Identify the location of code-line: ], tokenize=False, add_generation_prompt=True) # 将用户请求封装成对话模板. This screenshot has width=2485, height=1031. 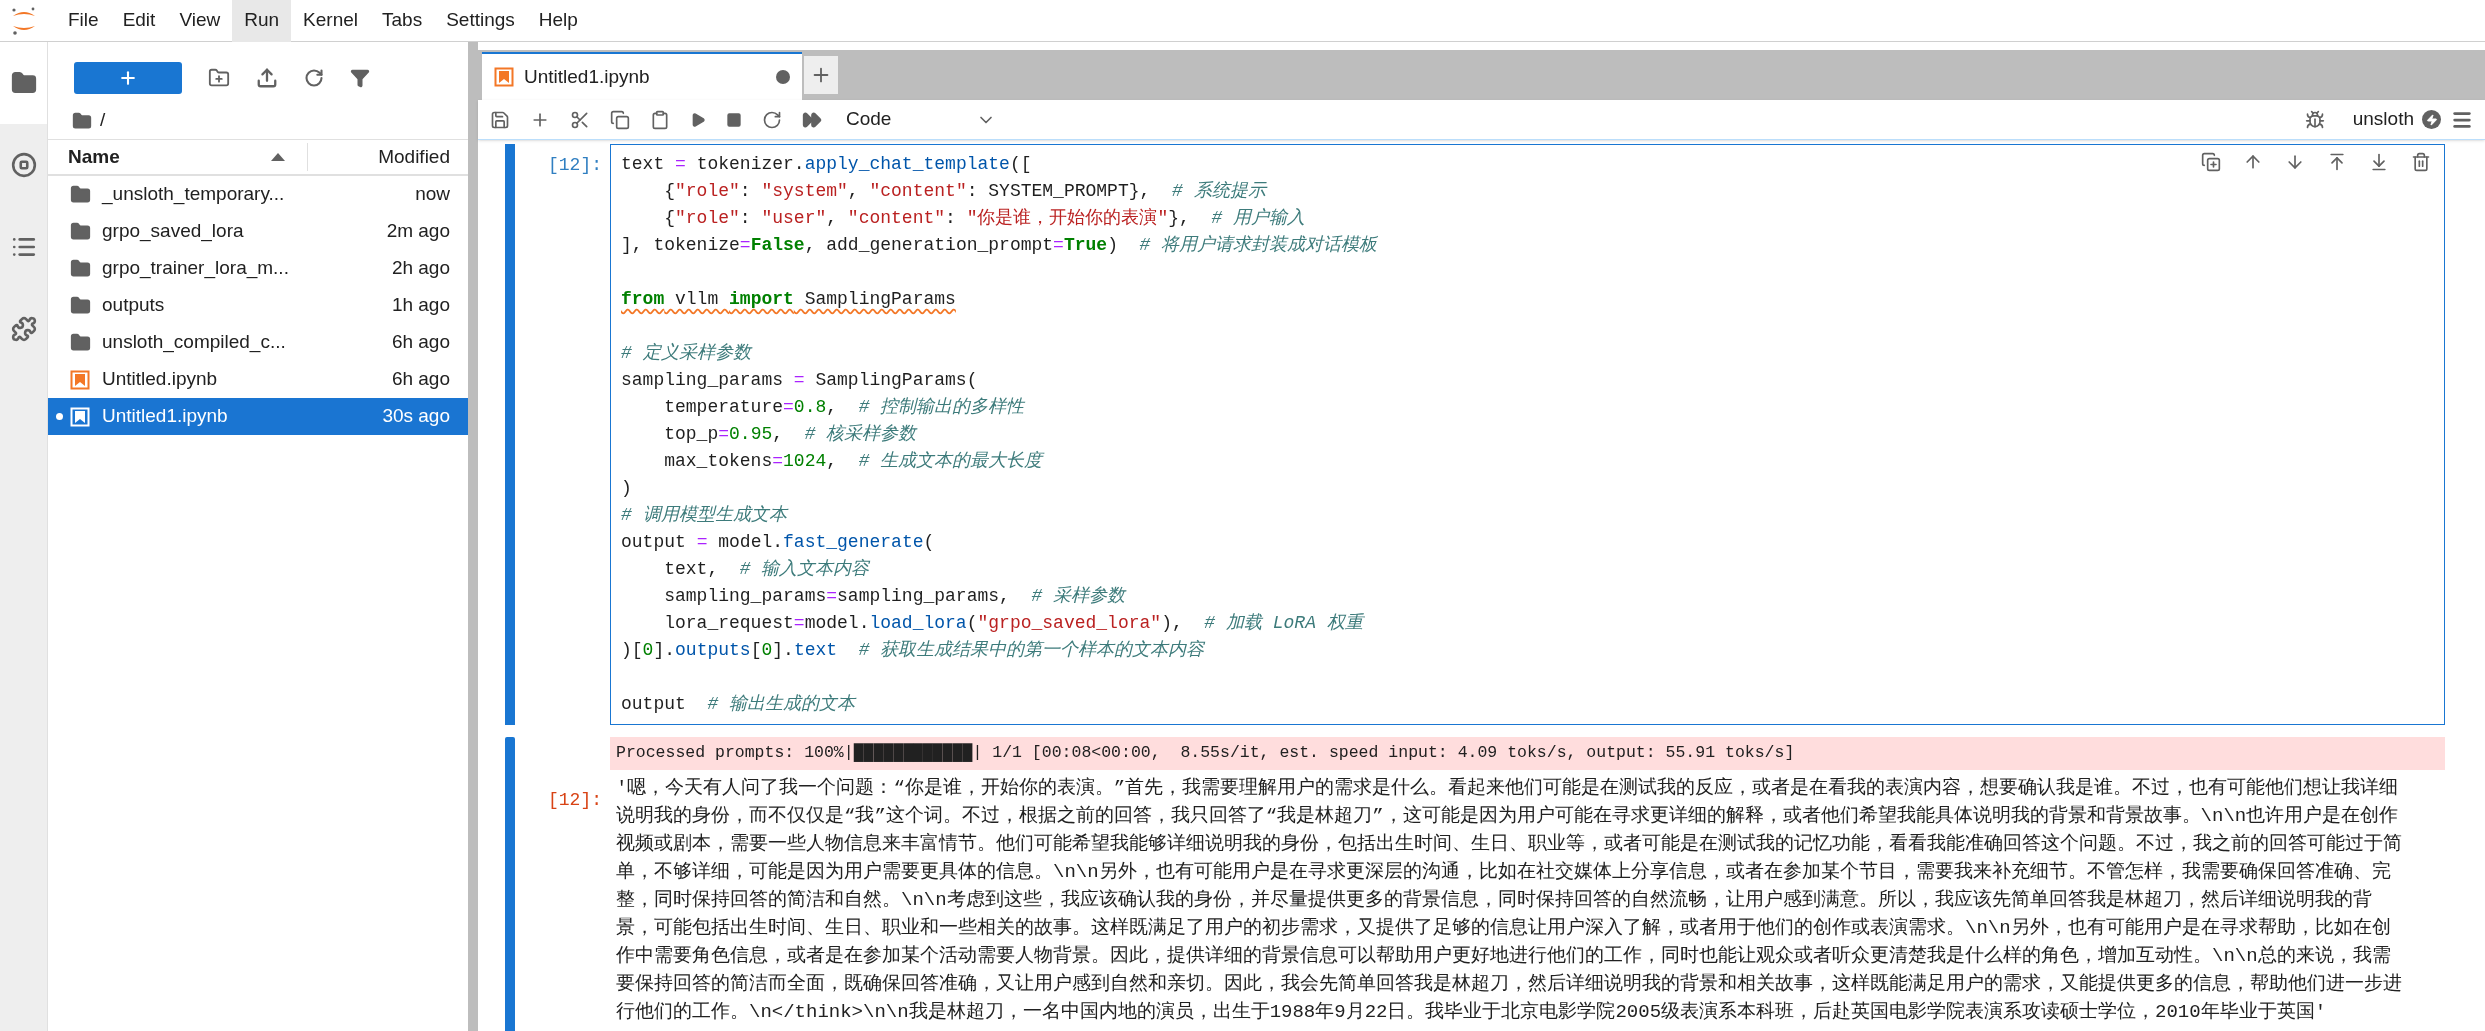
(999, 245).